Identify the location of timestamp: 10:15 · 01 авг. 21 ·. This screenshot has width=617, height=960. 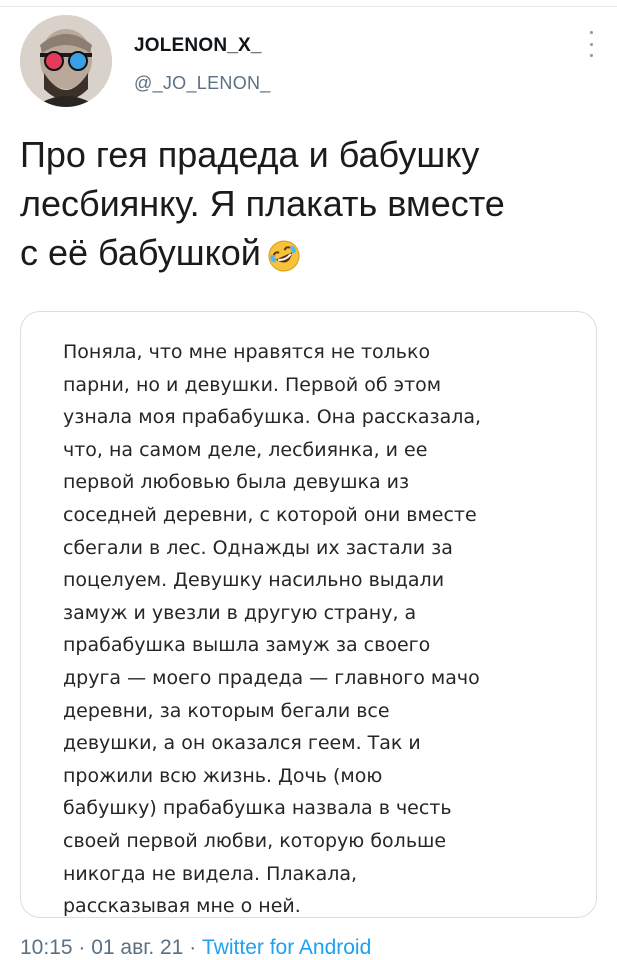
(111, 947).